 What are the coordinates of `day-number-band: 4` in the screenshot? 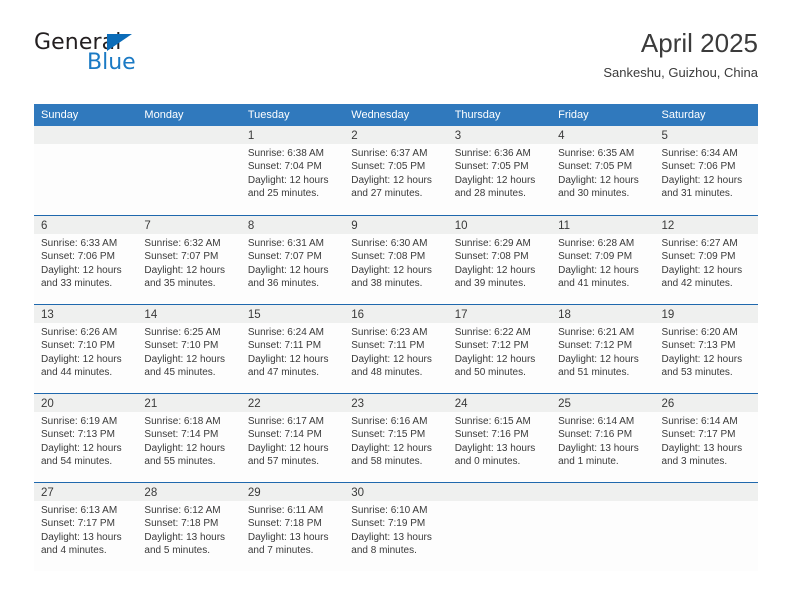 It's located at (603, 135).